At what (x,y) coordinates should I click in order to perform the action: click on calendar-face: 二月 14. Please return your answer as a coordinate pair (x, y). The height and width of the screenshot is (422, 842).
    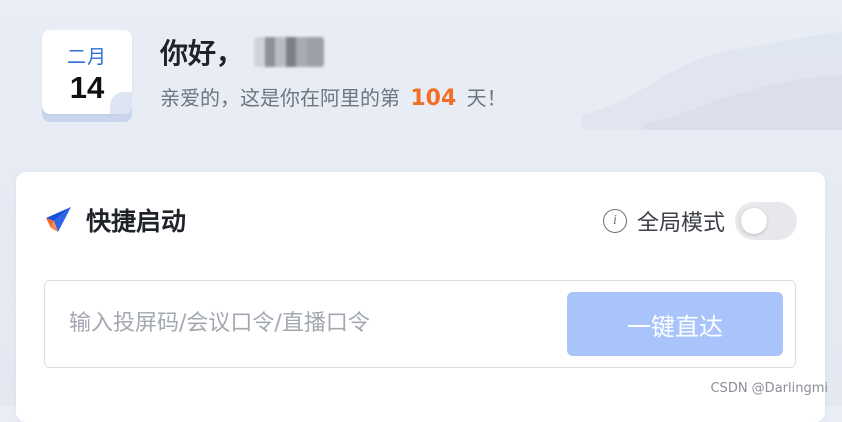
    Looking at the image, I should click on (87, 72).